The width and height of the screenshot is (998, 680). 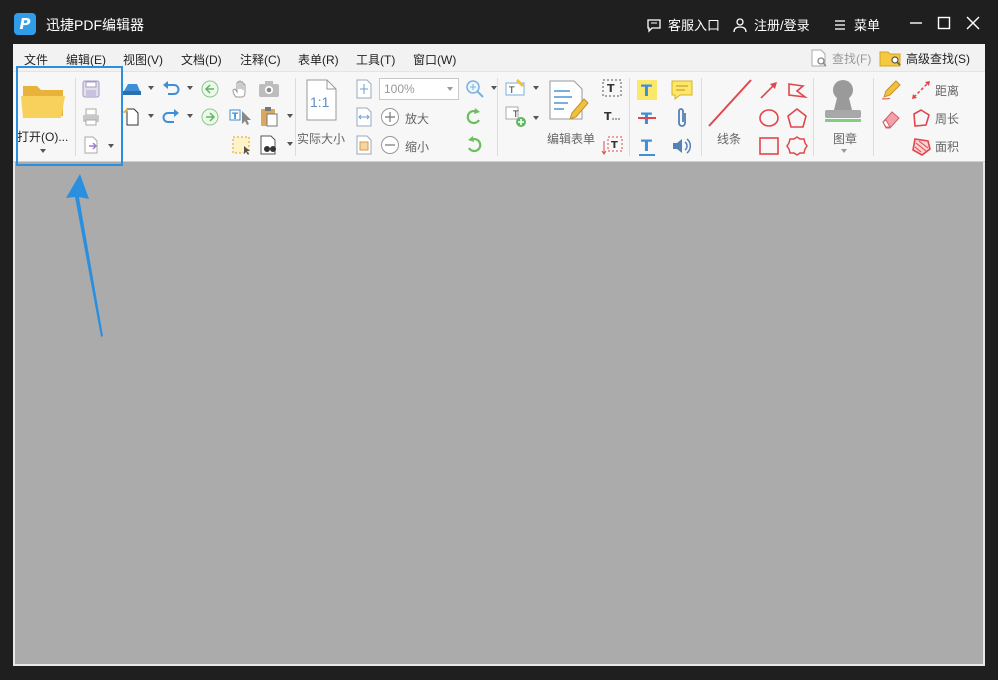 I want to click on pencil-tool-button, so click(x=891, y=90).